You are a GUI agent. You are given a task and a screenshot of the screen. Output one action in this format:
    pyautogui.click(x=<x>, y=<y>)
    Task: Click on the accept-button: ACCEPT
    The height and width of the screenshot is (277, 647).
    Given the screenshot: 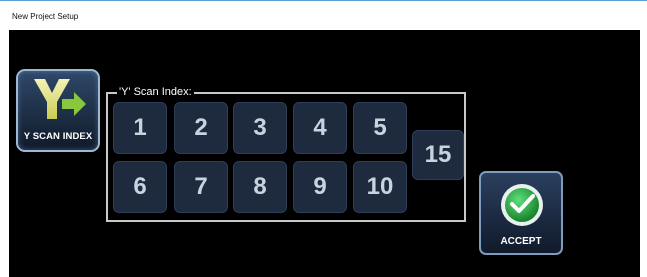 What is the action you would take?
    pyautogui.click(x=521, y=213)
    